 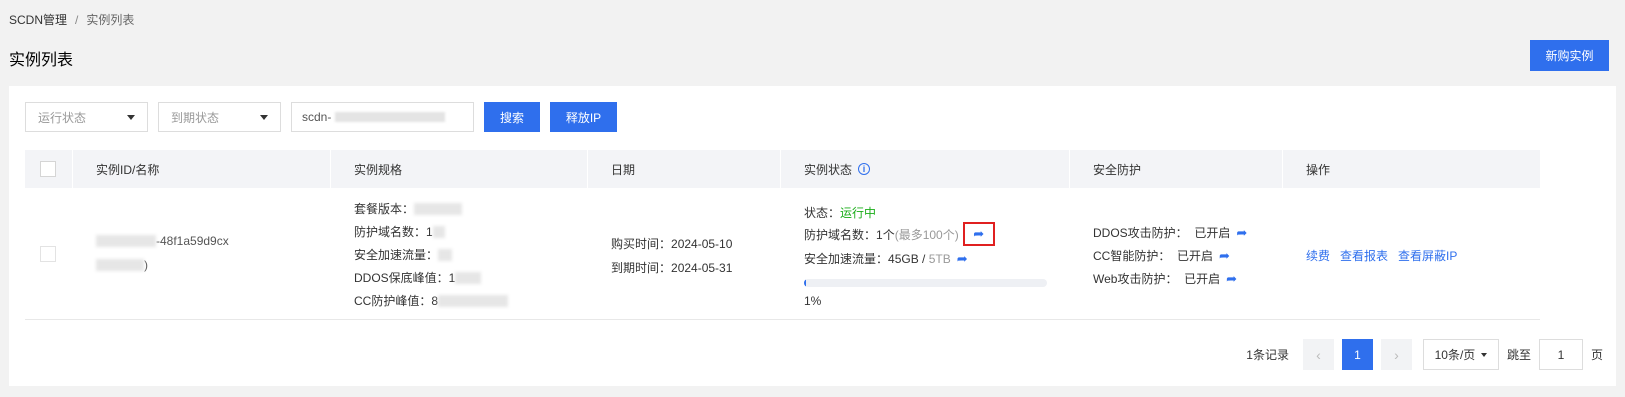 What do you see at coordinates (903, 258) in the screenshot?
I see `status-traffic-used: 45GB` at bounding box center [903, 258].